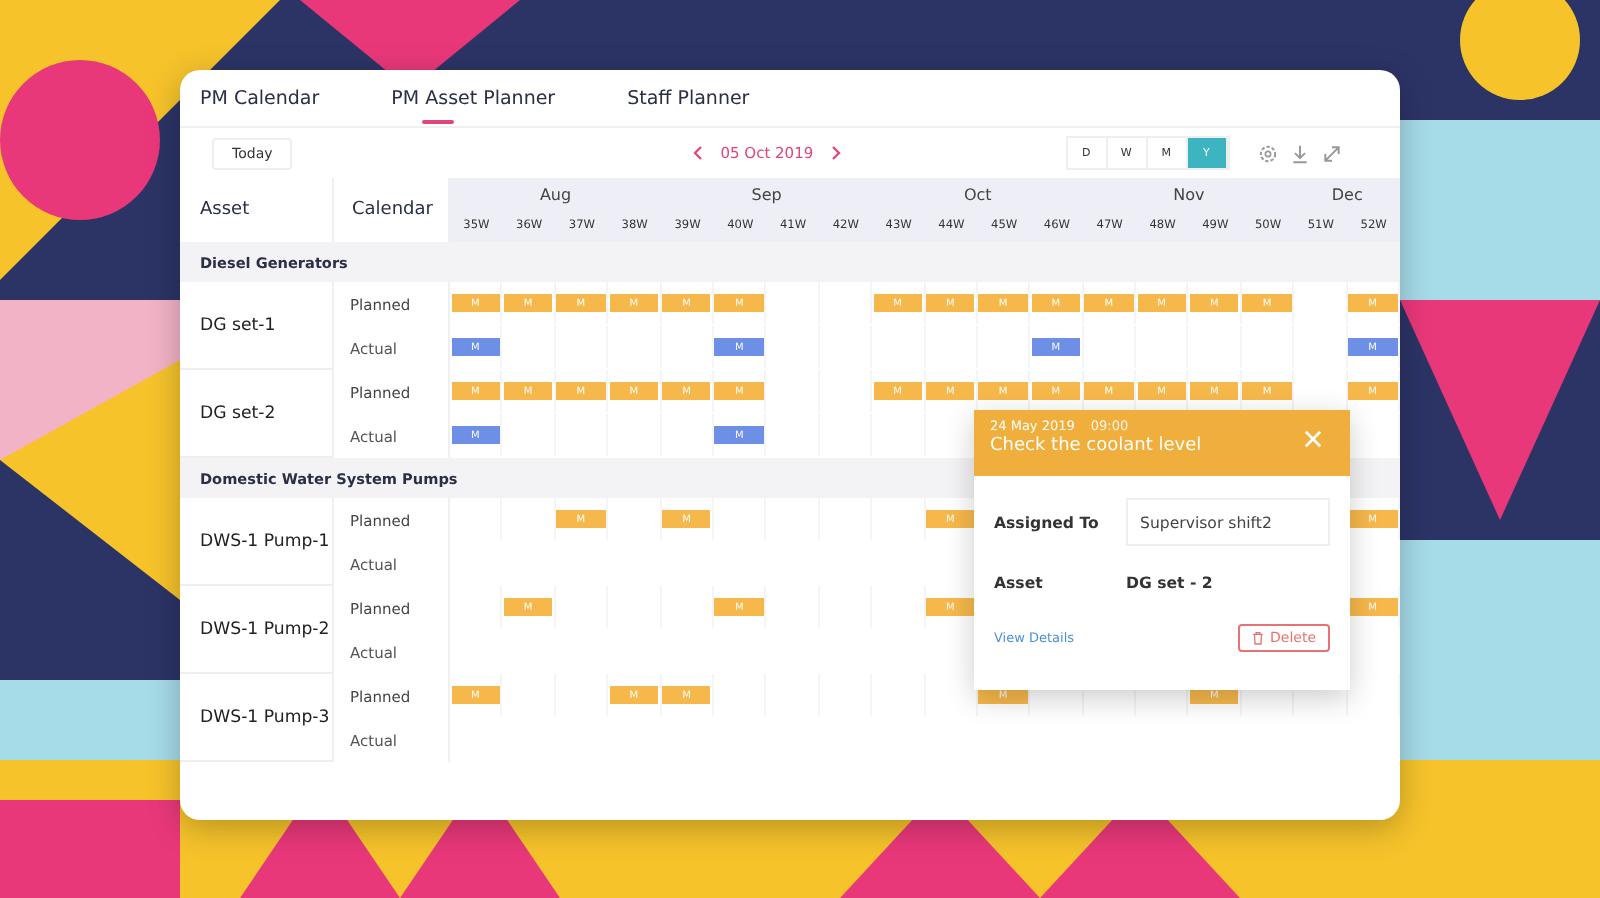  What do you see at coordinates (698, 153) in the screenshot?
I see `chevron-left-icon` at bounding box center [698, 153].